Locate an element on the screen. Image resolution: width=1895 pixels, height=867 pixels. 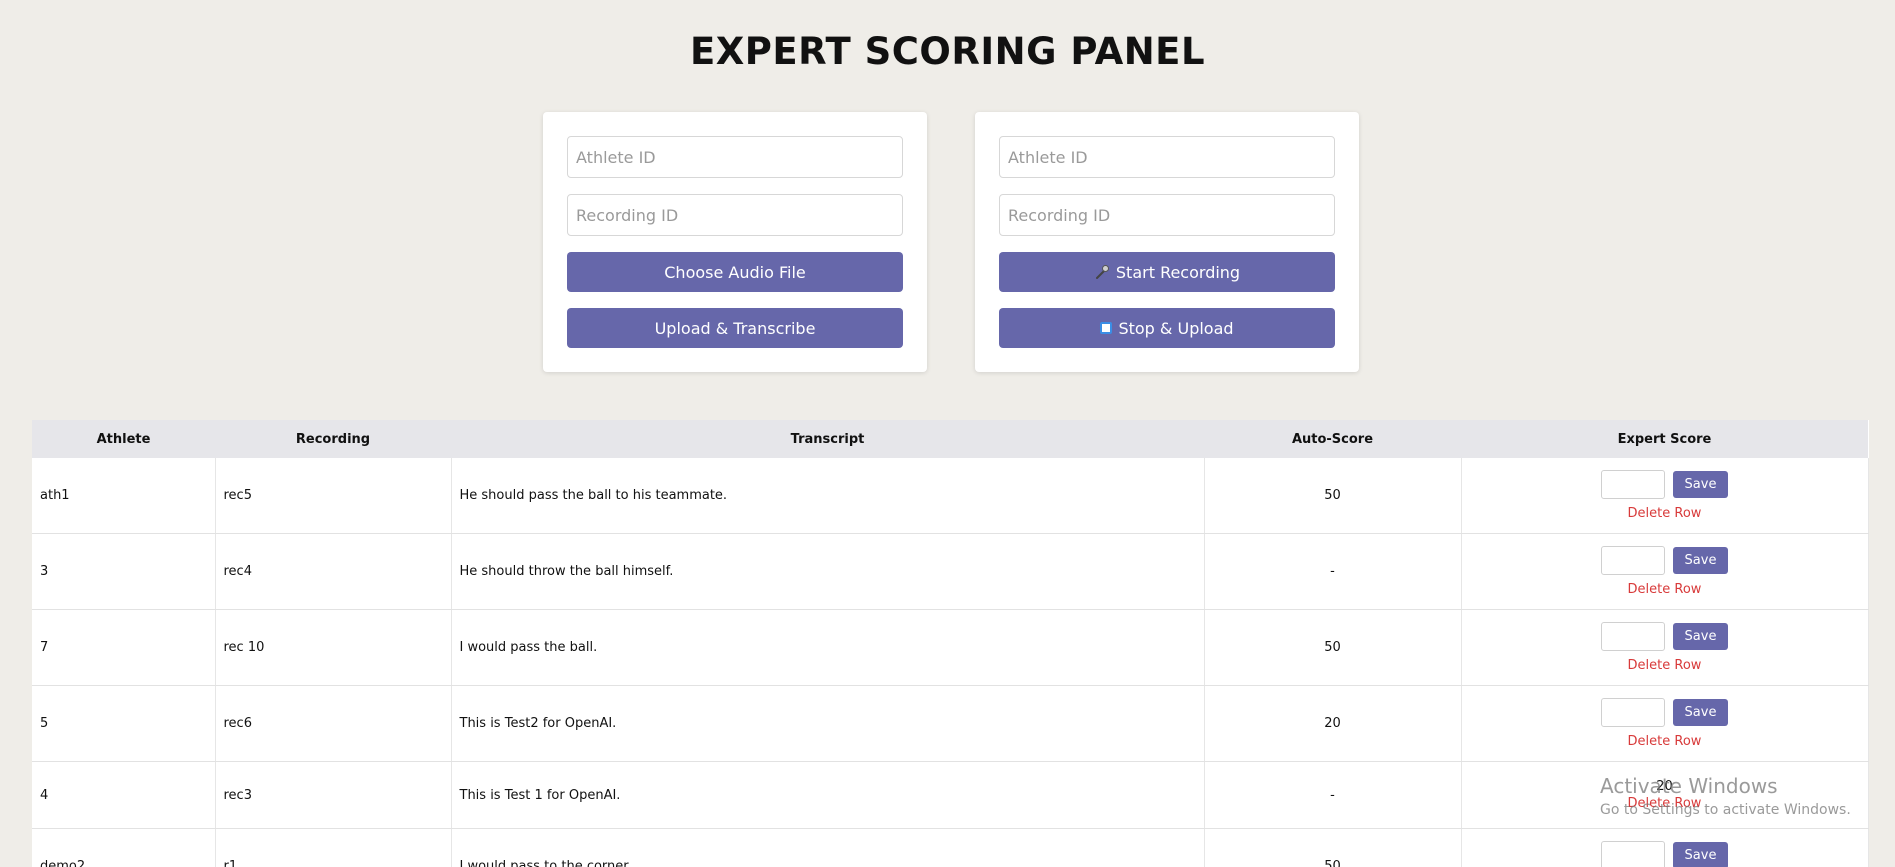
recording-cell: rec4 is located at coordinates (333, 571).